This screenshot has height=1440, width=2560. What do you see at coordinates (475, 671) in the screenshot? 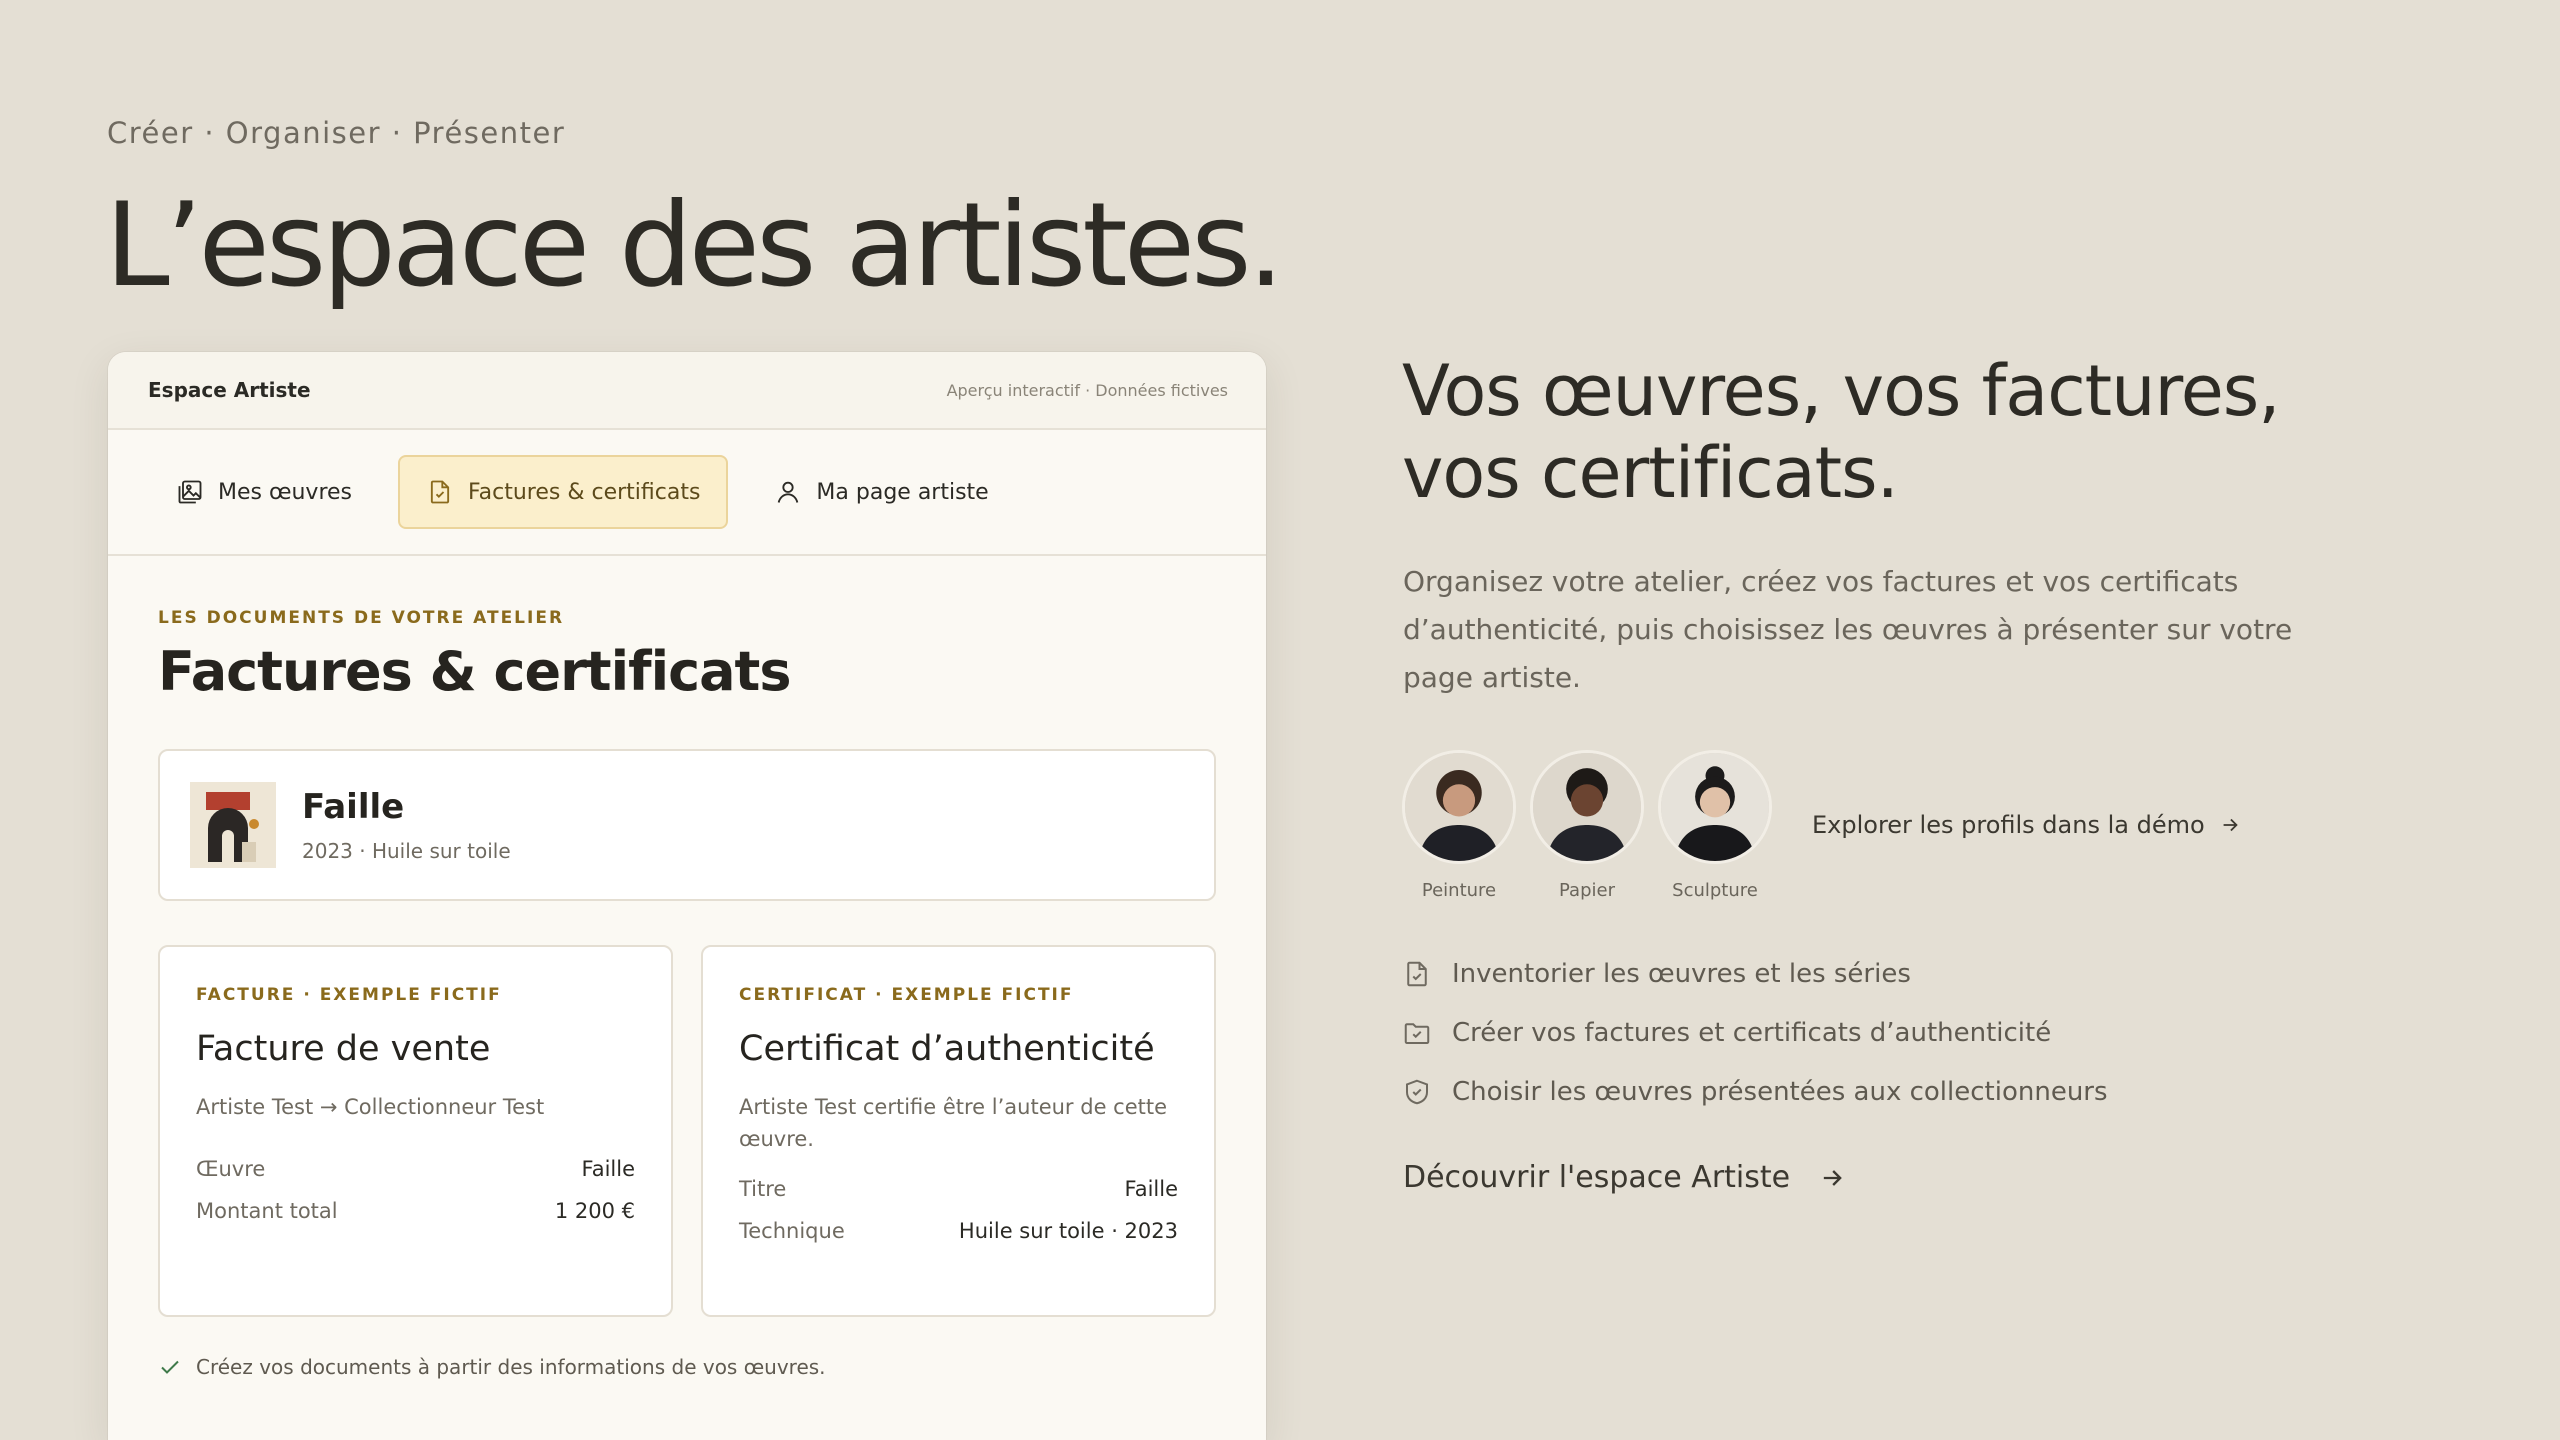
I see `section-title: Factures & certificats` at bounding box center [475, 671].